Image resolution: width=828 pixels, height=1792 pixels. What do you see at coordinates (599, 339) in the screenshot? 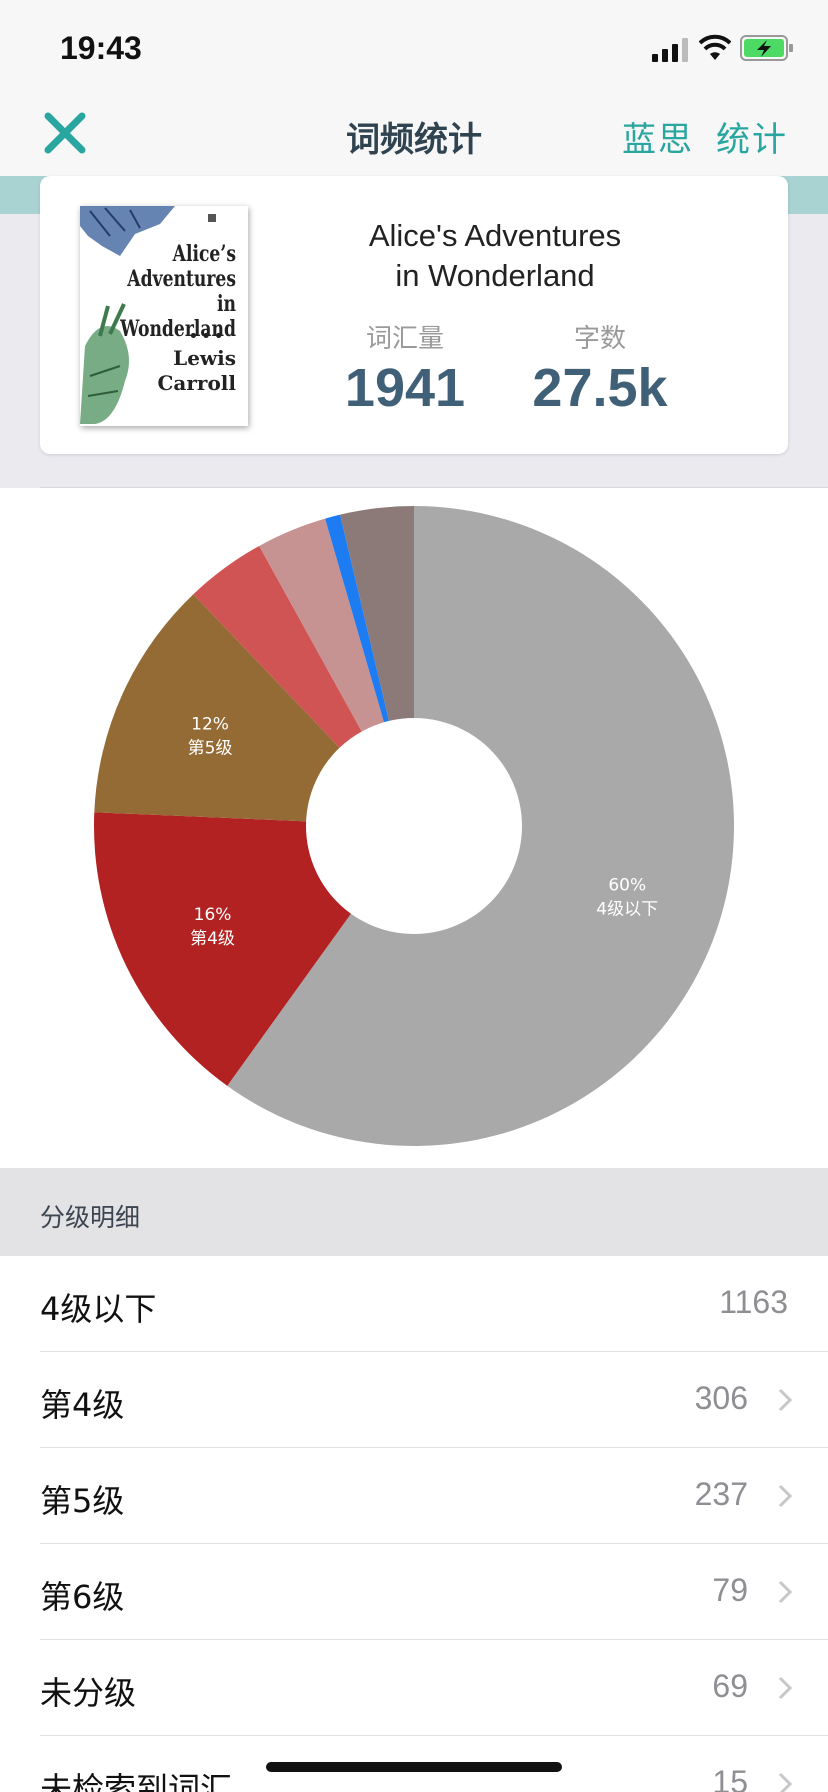
I see `word-count-label: 字数` at bounding box center [599, 339].